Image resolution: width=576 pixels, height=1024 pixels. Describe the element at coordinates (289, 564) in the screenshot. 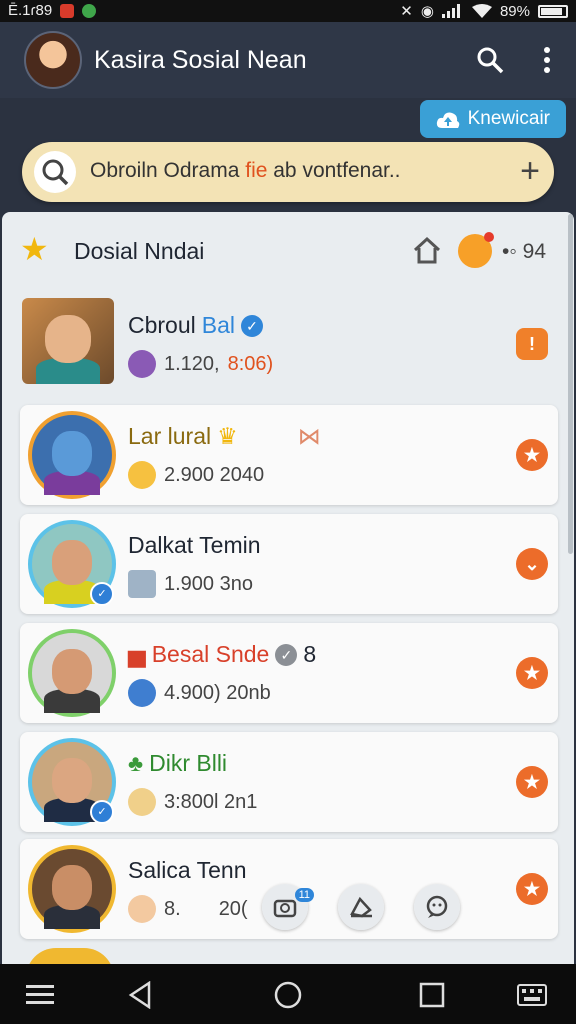

I see `list-item: ✓ Dalkat Temin 1.900 3no ⌄` at that location.